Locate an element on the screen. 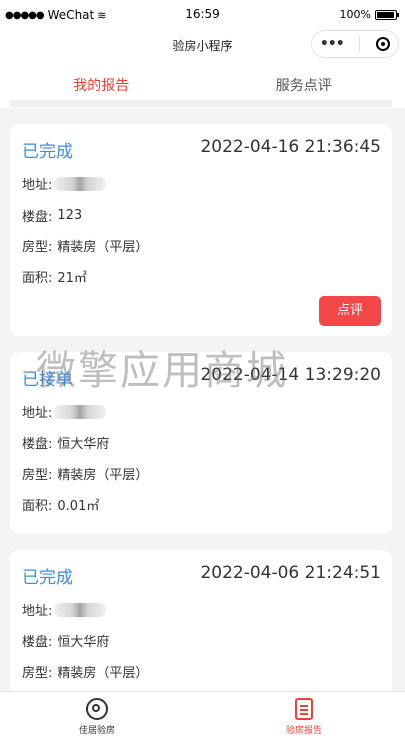  close-target-icon is located at coordinates (383, 44).